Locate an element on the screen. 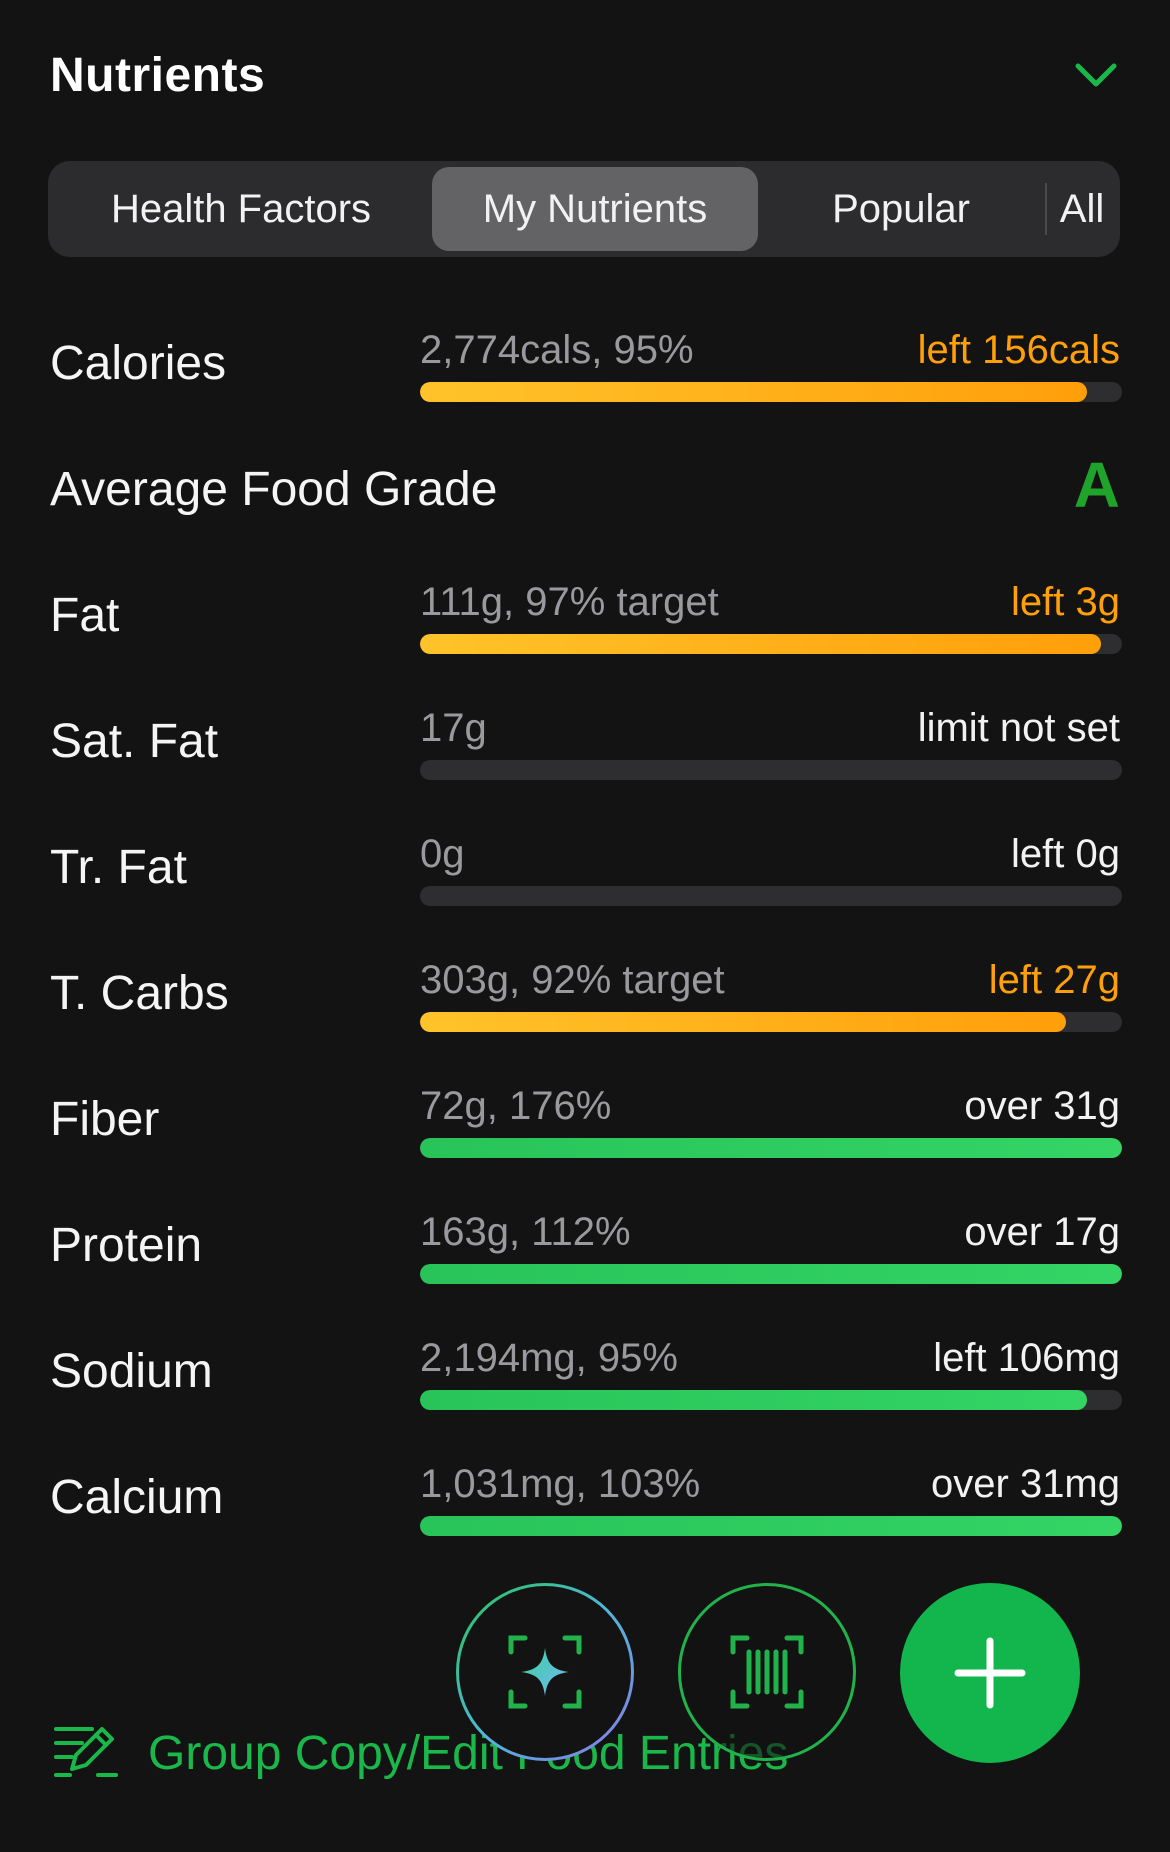  nutrient-row-protein: Protein 163g, 112% over 17g is located at coordinates (585, 1245).